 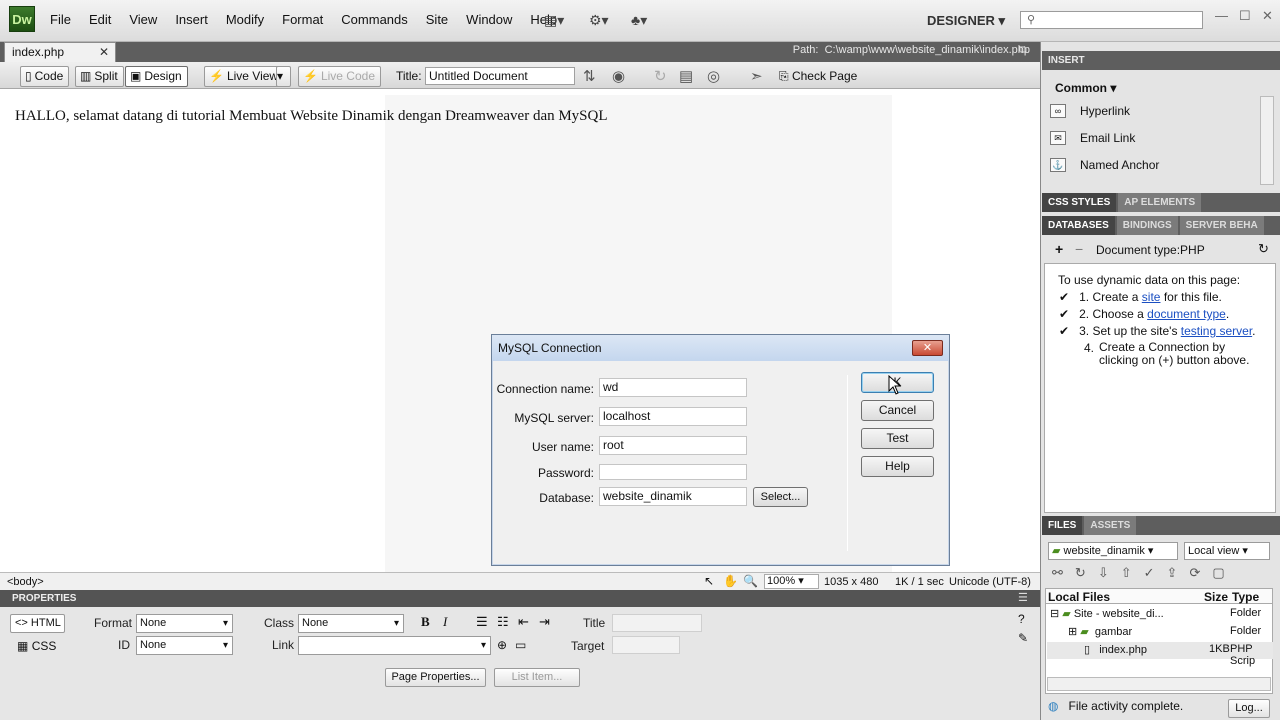 I want to click on quick-tag-editor-icon: ✎, so click(x=1023, y=638).